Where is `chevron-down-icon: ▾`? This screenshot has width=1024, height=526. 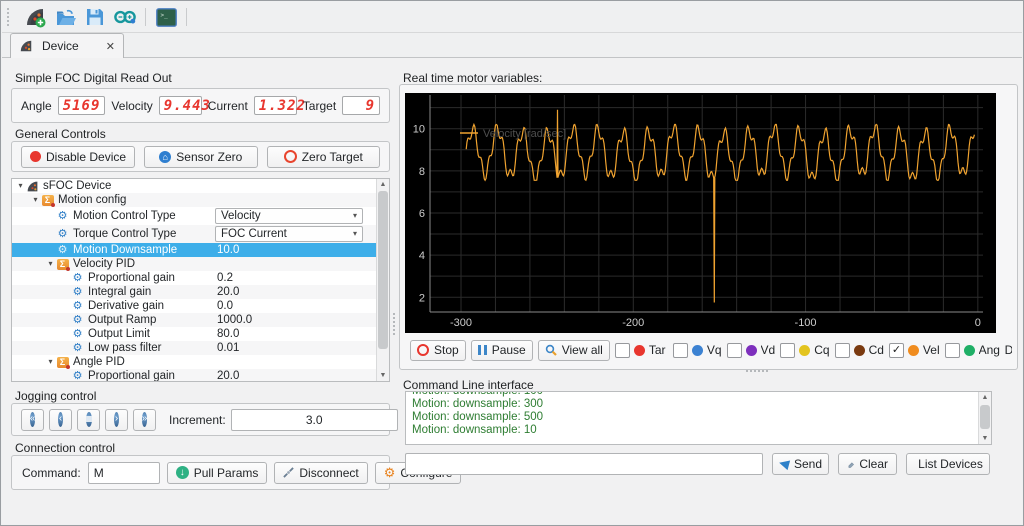
chevron-down-icon: ▾ is located at coordinates (354, 233).